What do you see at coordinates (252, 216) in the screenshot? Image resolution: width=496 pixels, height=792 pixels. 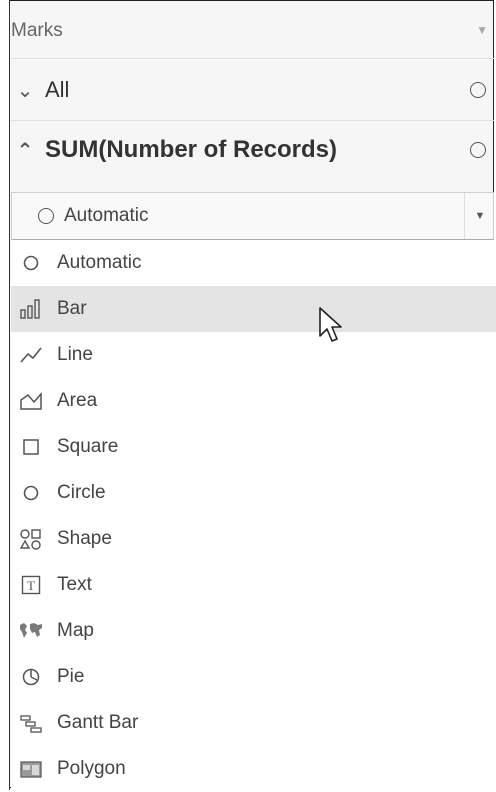 I see `mark-type-dropdown: Automatic ▼` at bounding box center [252, 216].